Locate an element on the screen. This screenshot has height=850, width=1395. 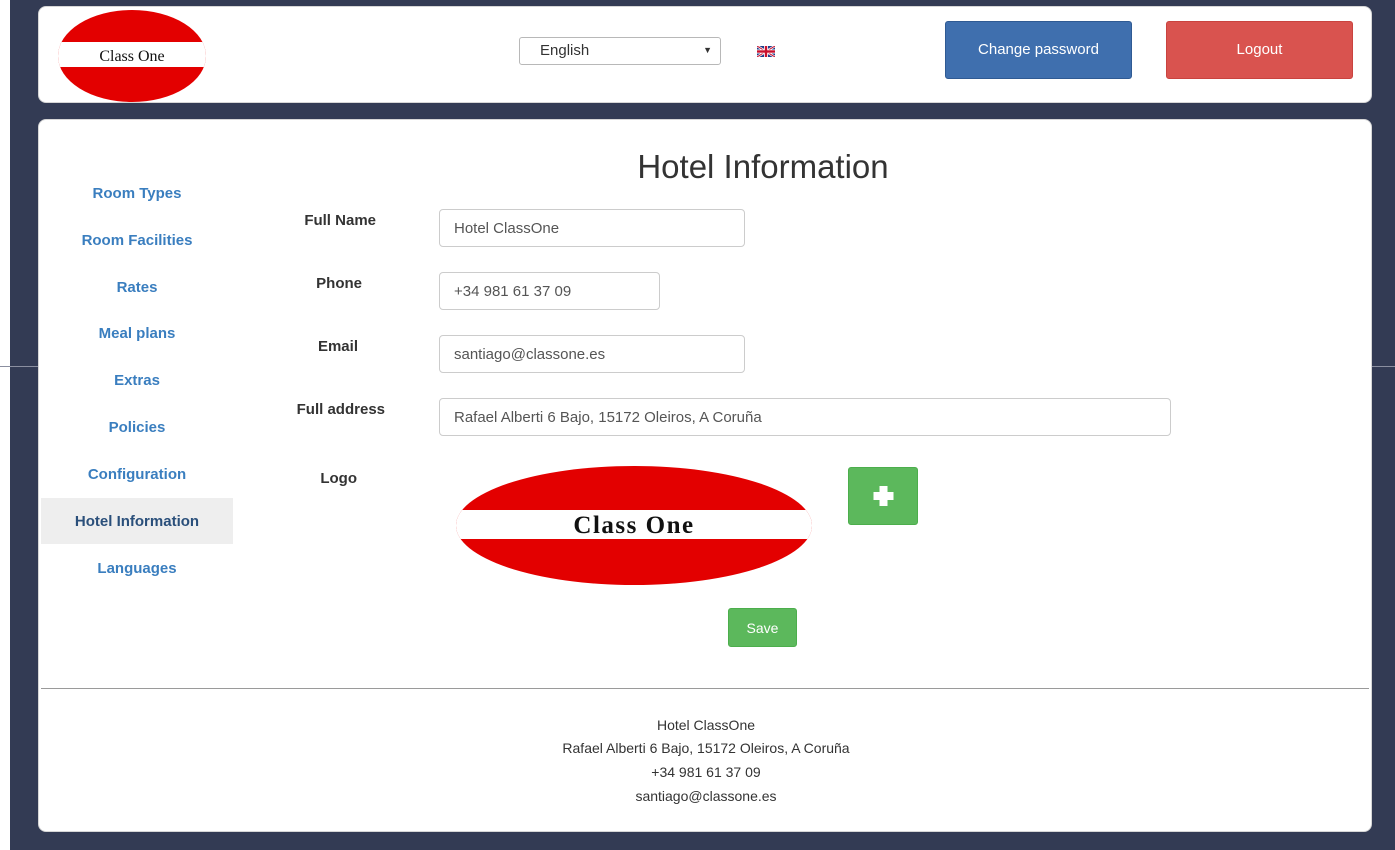
full-address-input is located at coordinates (805, 417).